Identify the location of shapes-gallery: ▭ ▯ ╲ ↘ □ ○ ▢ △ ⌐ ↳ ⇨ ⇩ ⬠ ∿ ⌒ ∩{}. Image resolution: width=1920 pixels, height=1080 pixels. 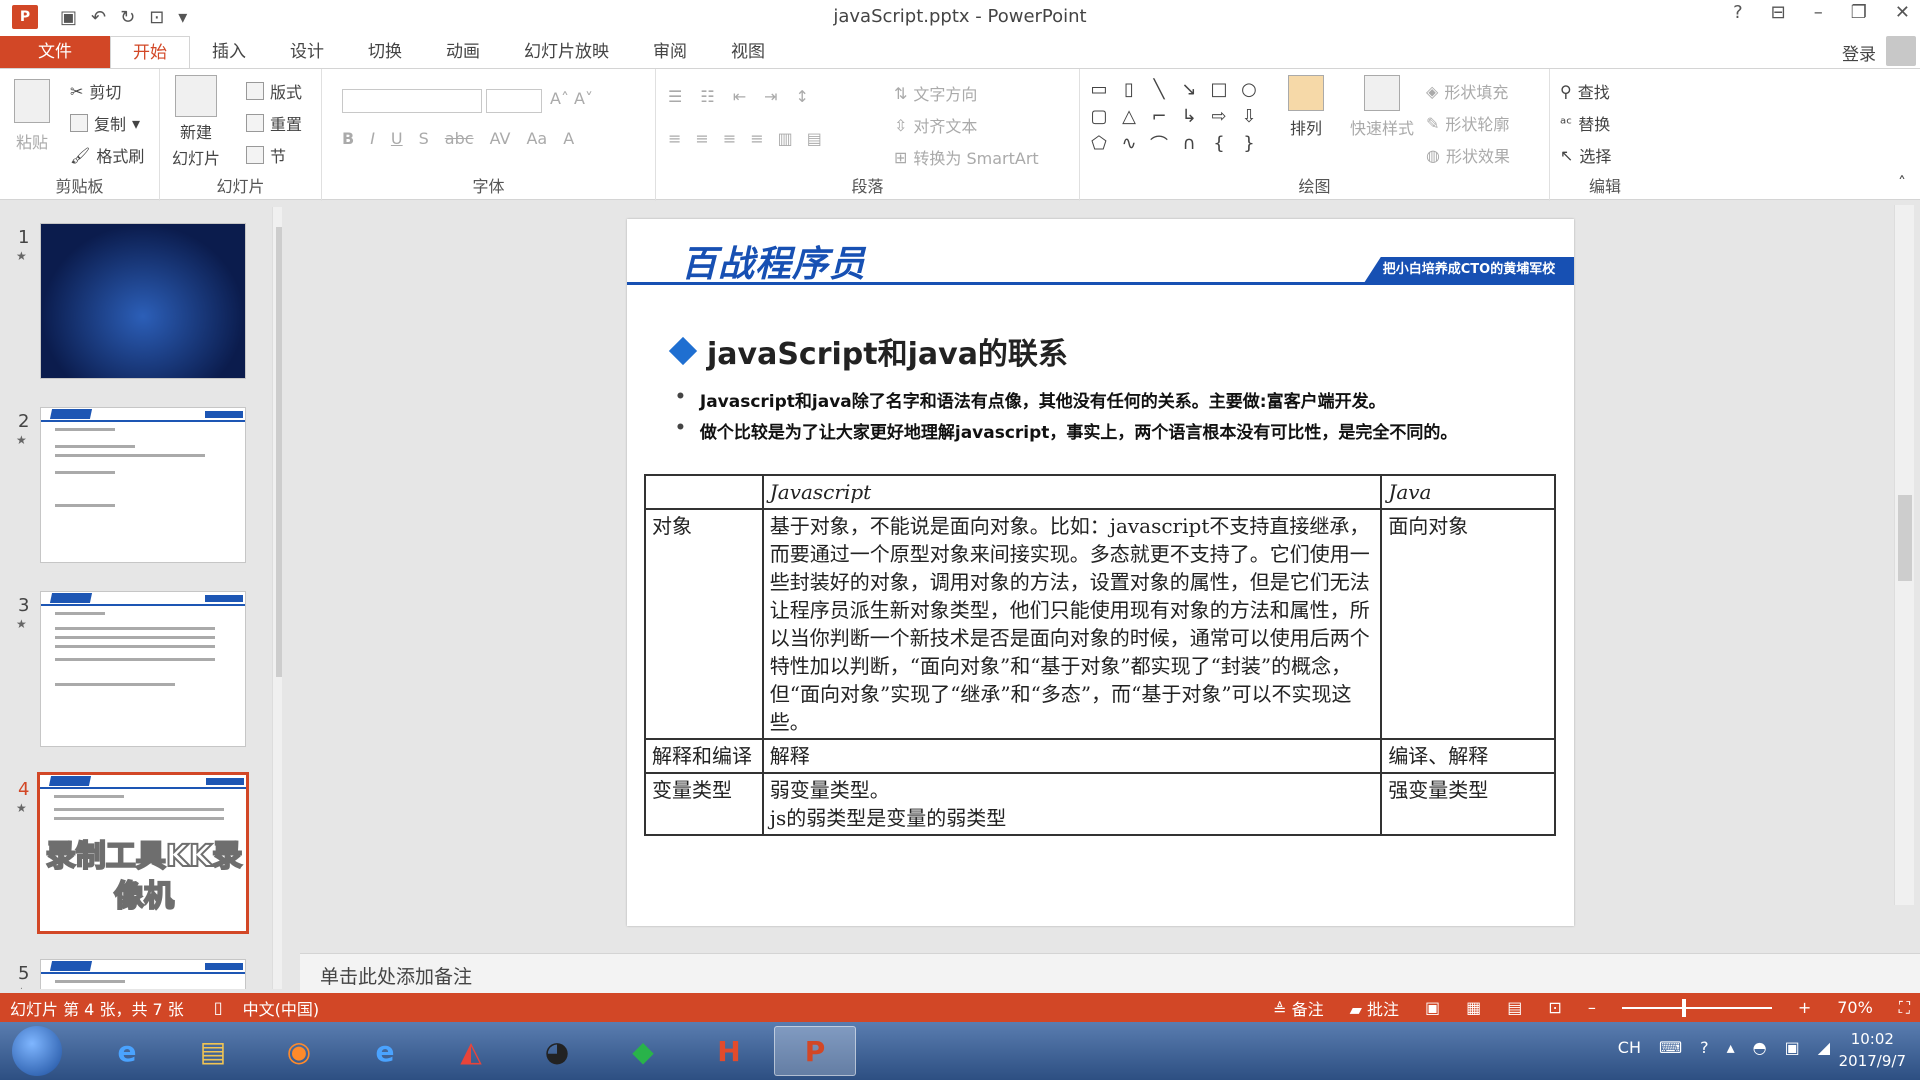
(1179, 117).